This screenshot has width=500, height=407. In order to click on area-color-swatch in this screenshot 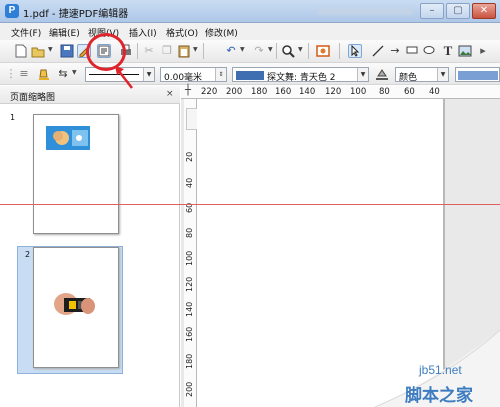, I will do `click(478, 75)`.